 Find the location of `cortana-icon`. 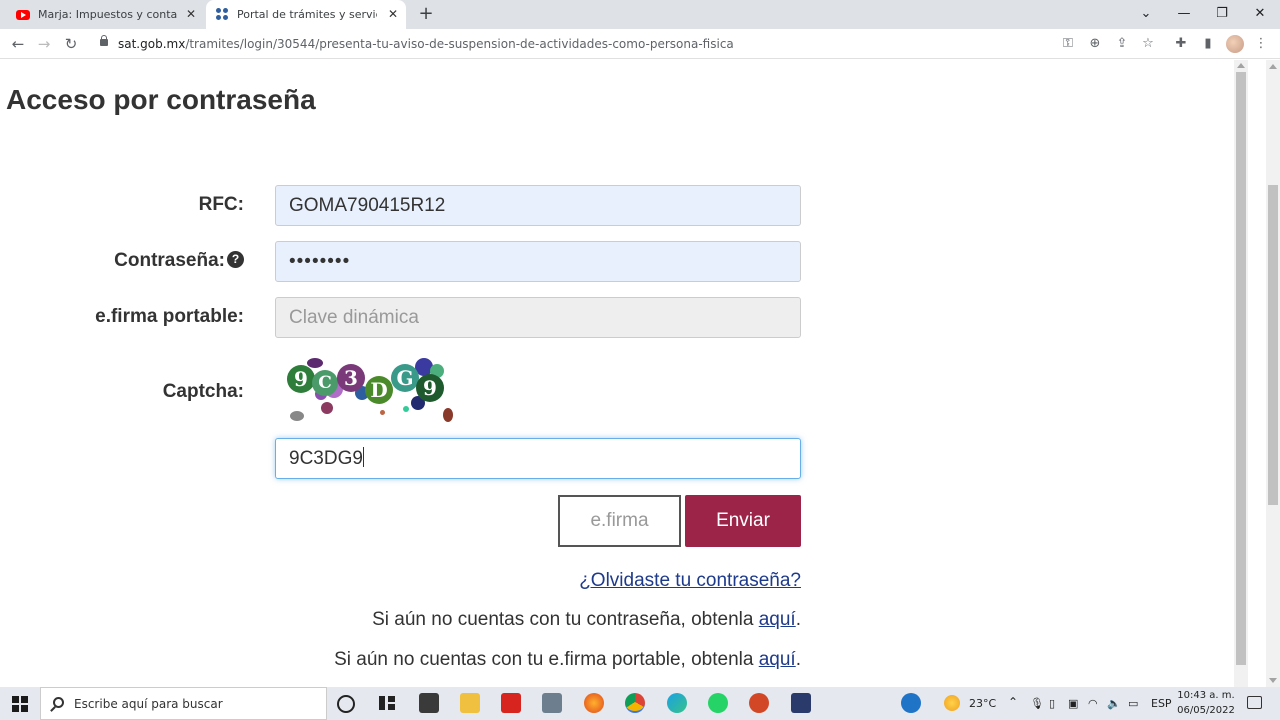

cortana-icon is located at coordinates (346, 704).